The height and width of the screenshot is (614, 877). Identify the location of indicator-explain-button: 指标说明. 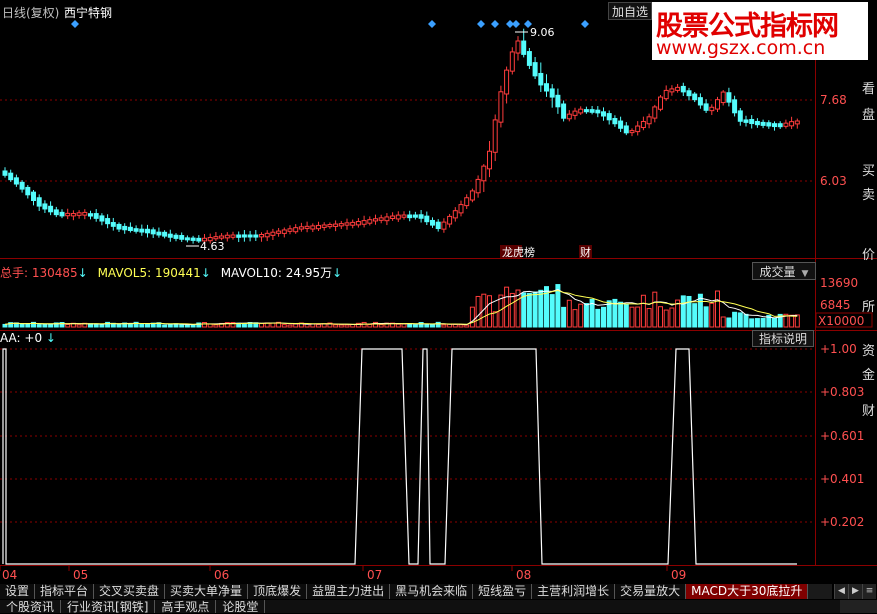
(783, 338).